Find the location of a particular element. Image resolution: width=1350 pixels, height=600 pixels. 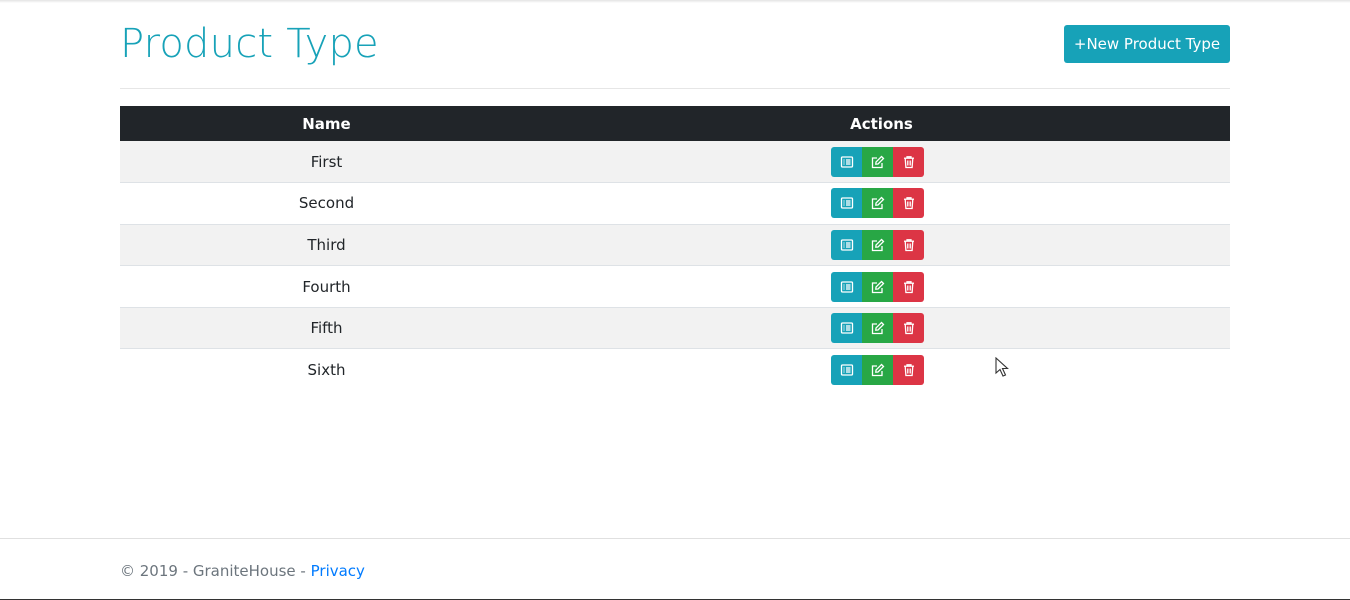

page-header: Product Type +New Product Type is located at coordinates (675, 44).